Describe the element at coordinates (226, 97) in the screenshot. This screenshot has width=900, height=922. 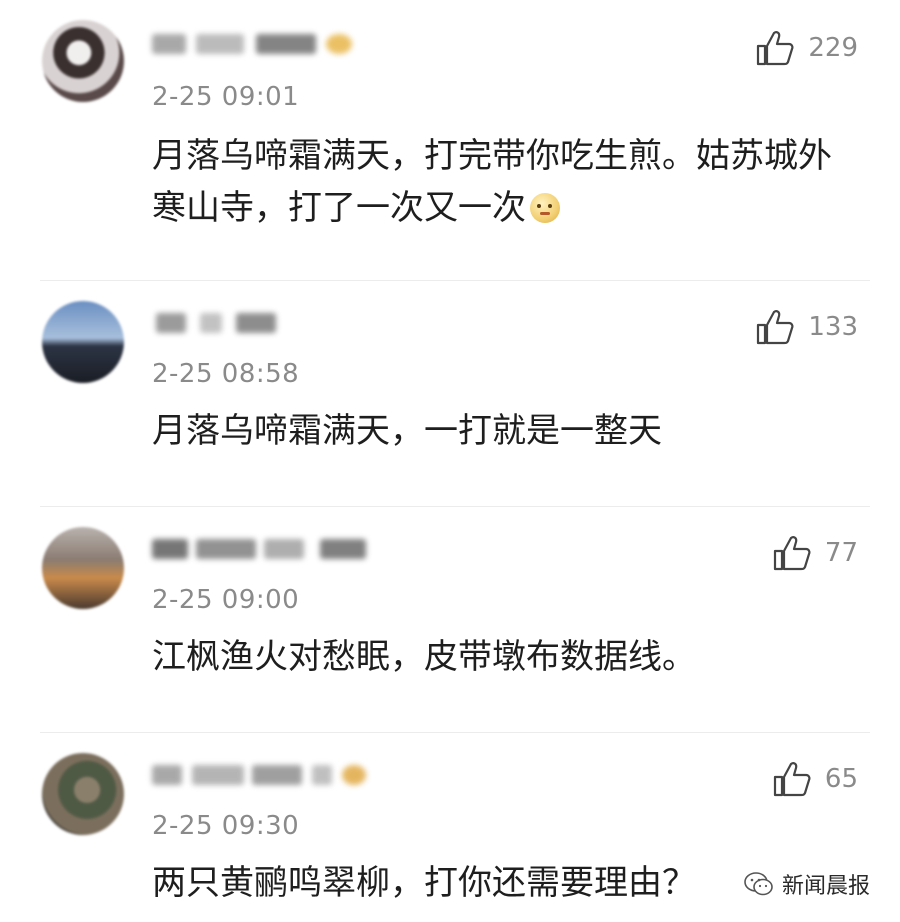
I see `comment-timestamp: 2-25 09:01` at that location.